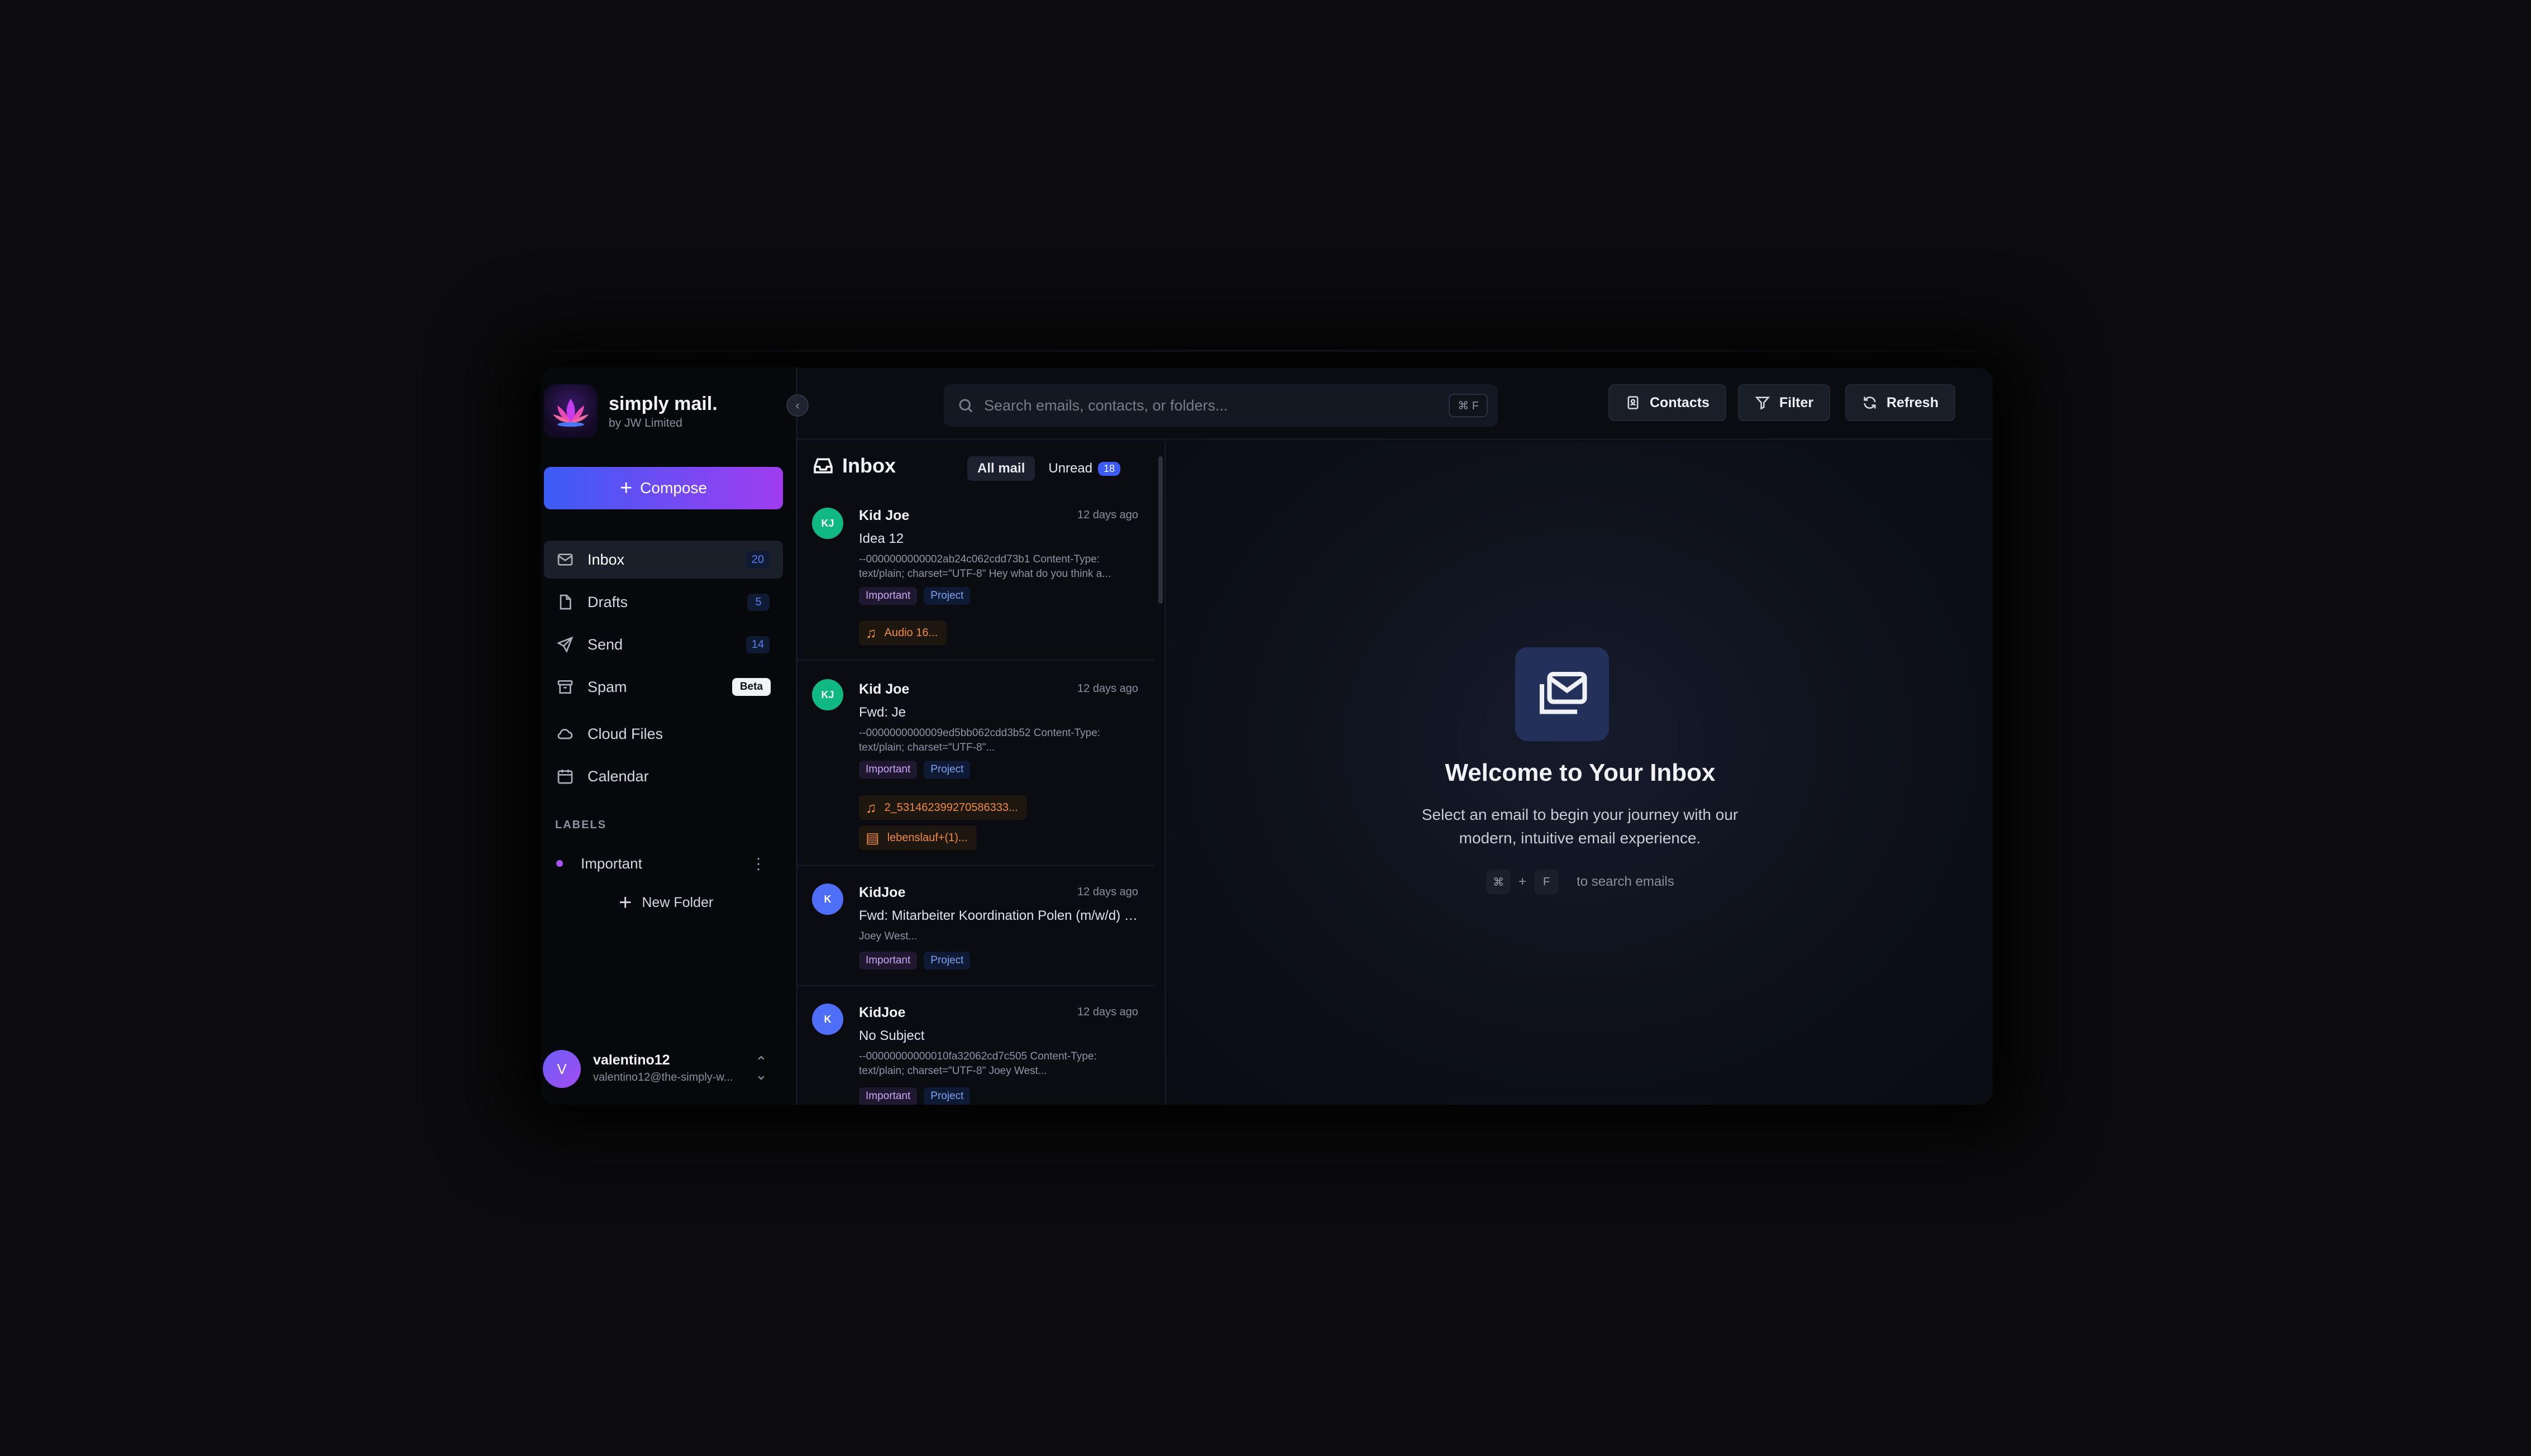 Image resolution: width=2531 pixels, height=1456 pixels. Describe the element at coordinates (666, 902) in the screenshot. I see `new-folder-button: + New Folder` at that location.